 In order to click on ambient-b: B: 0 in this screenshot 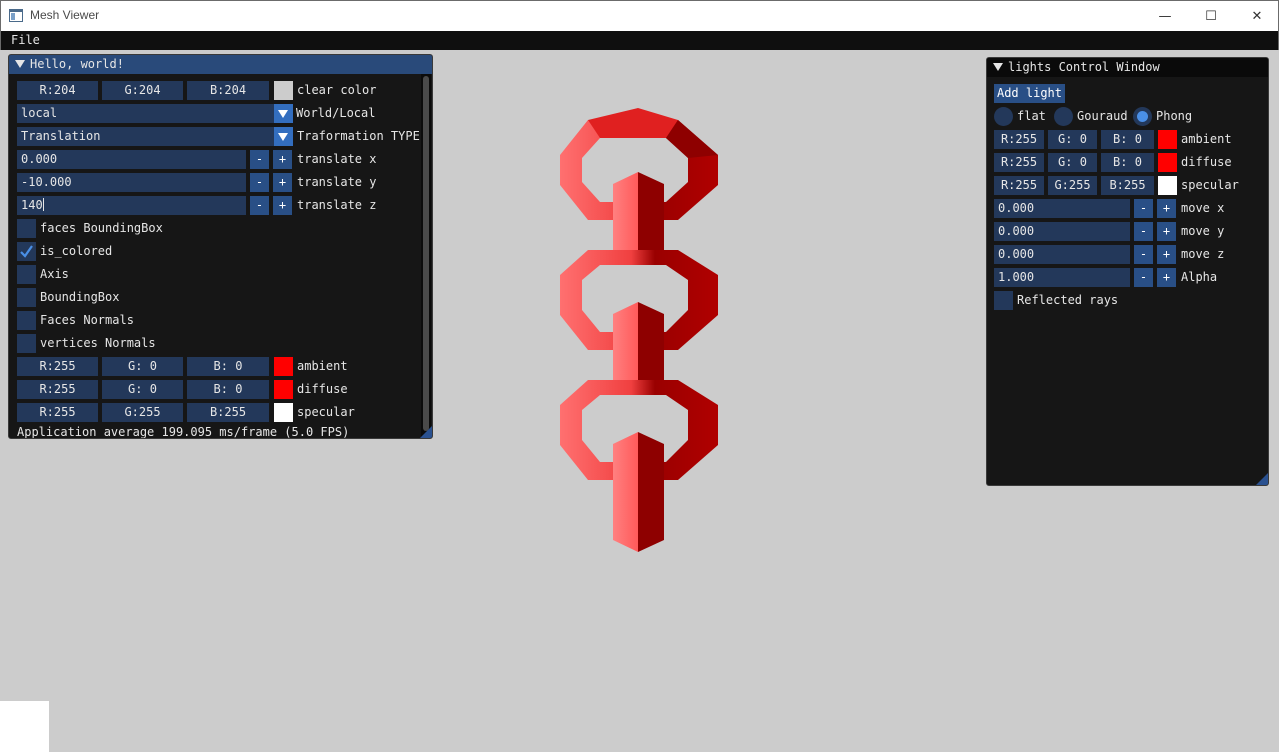, I will do `click(228, 366)`.